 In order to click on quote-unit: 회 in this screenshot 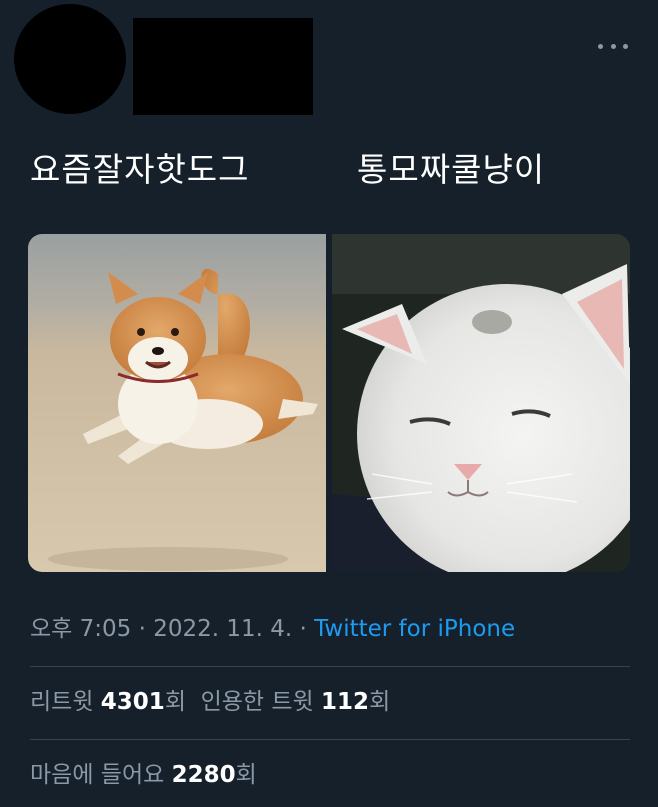, I will do `click(380, 702)`.